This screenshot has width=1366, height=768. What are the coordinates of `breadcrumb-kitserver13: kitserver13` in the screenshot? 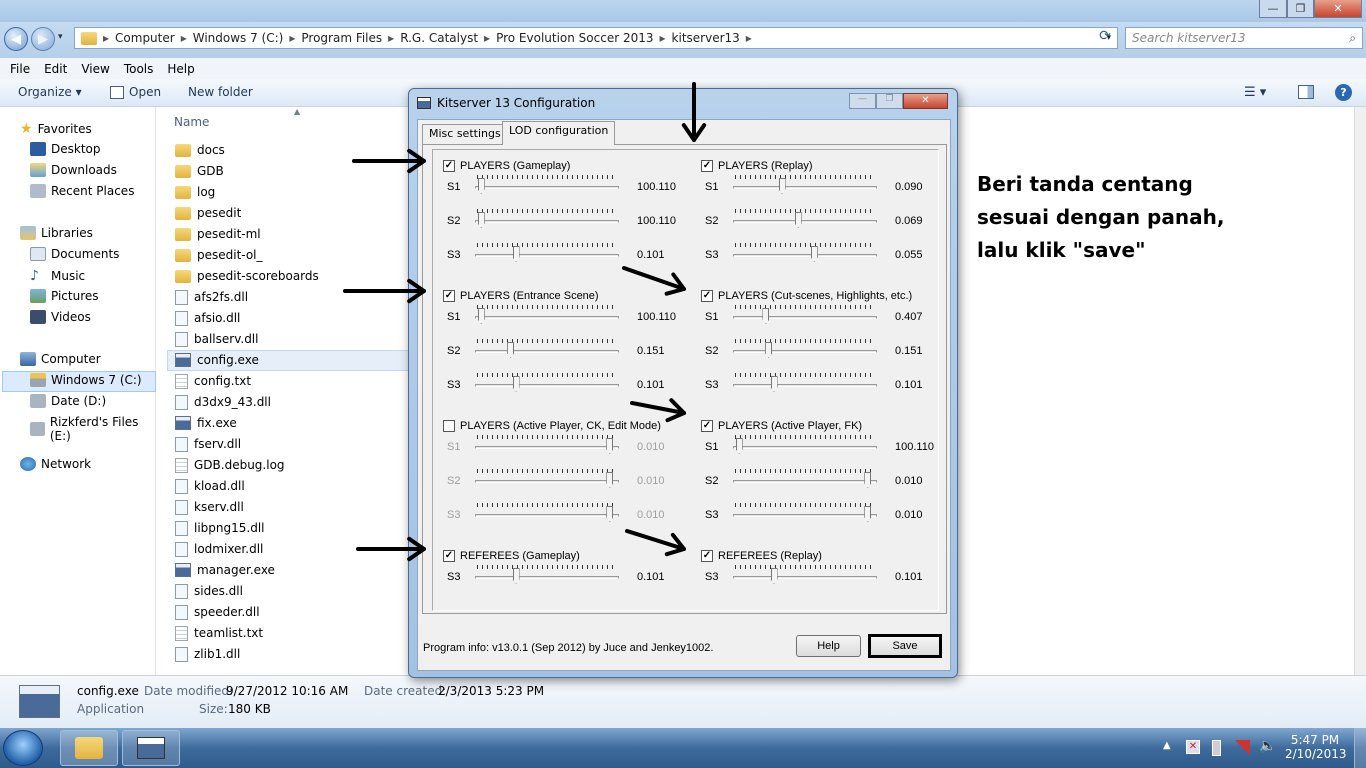 It's located at (706, 38).